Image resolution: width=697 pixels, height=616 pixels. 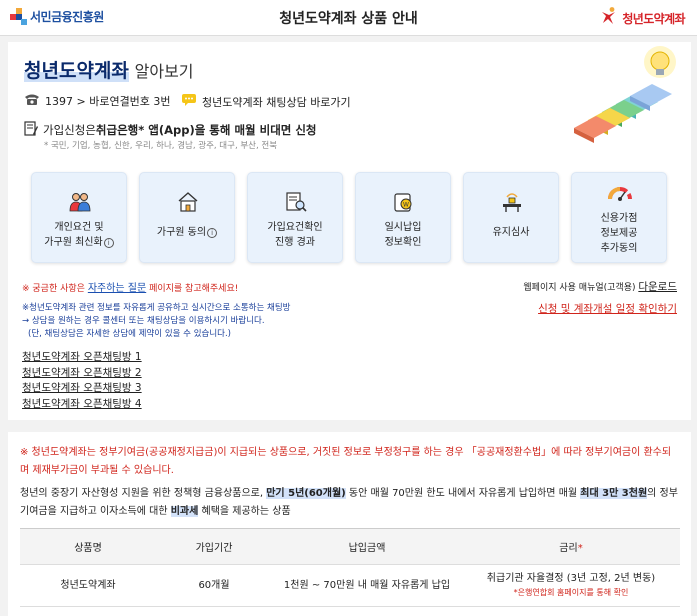 What do you see at coordinates (607, 308) in the screenshot?
I see `schedule-check-link: 신청 및 계좌개설 일정 확인하기` at bounding box center [607, 308].